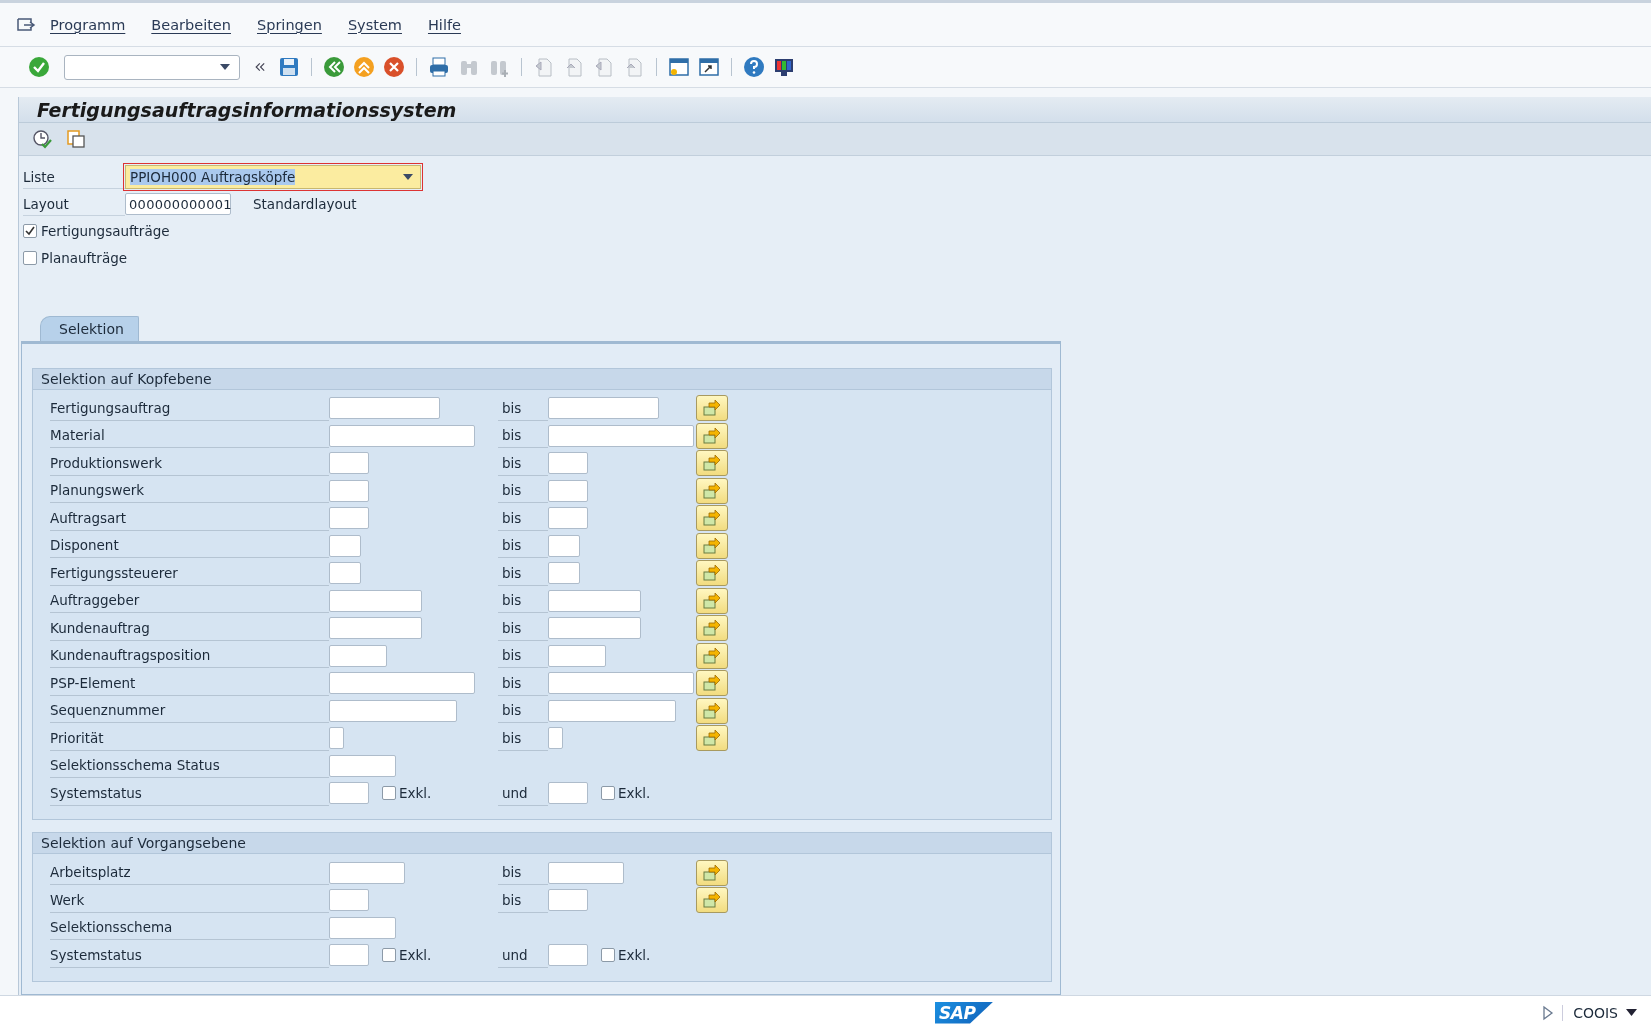 Image resolution: width=1651 pixels, height=1029 pixels. I want to click on menu-item: System, so click(374, 24).